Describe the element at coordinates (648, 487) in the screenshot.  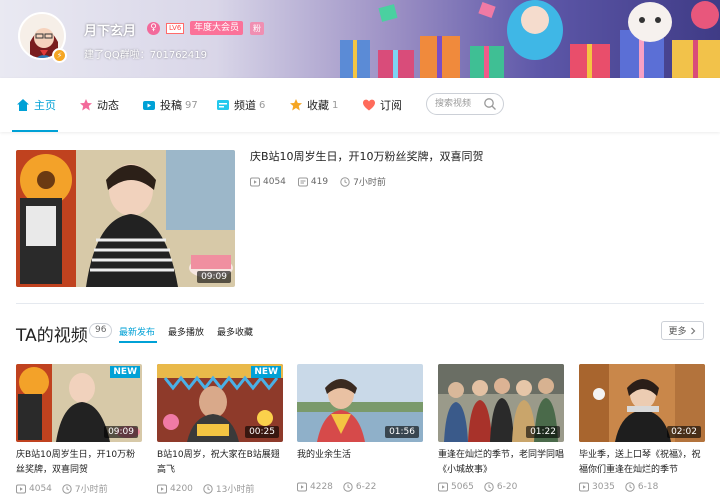
I see `publish-time-value: 6-18` at that location.